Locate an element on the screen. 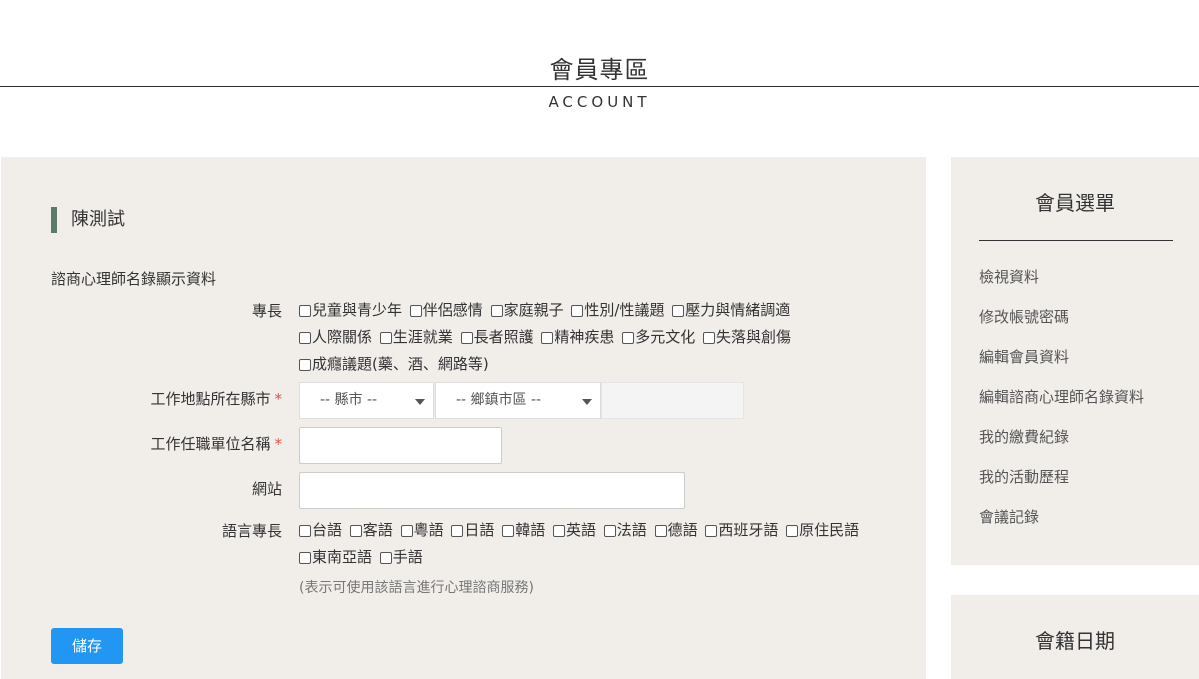 This screenshot has width=1199, height=679. work-unit-row: 工作任職單位名稱 * is located at coordinates (463, 445).